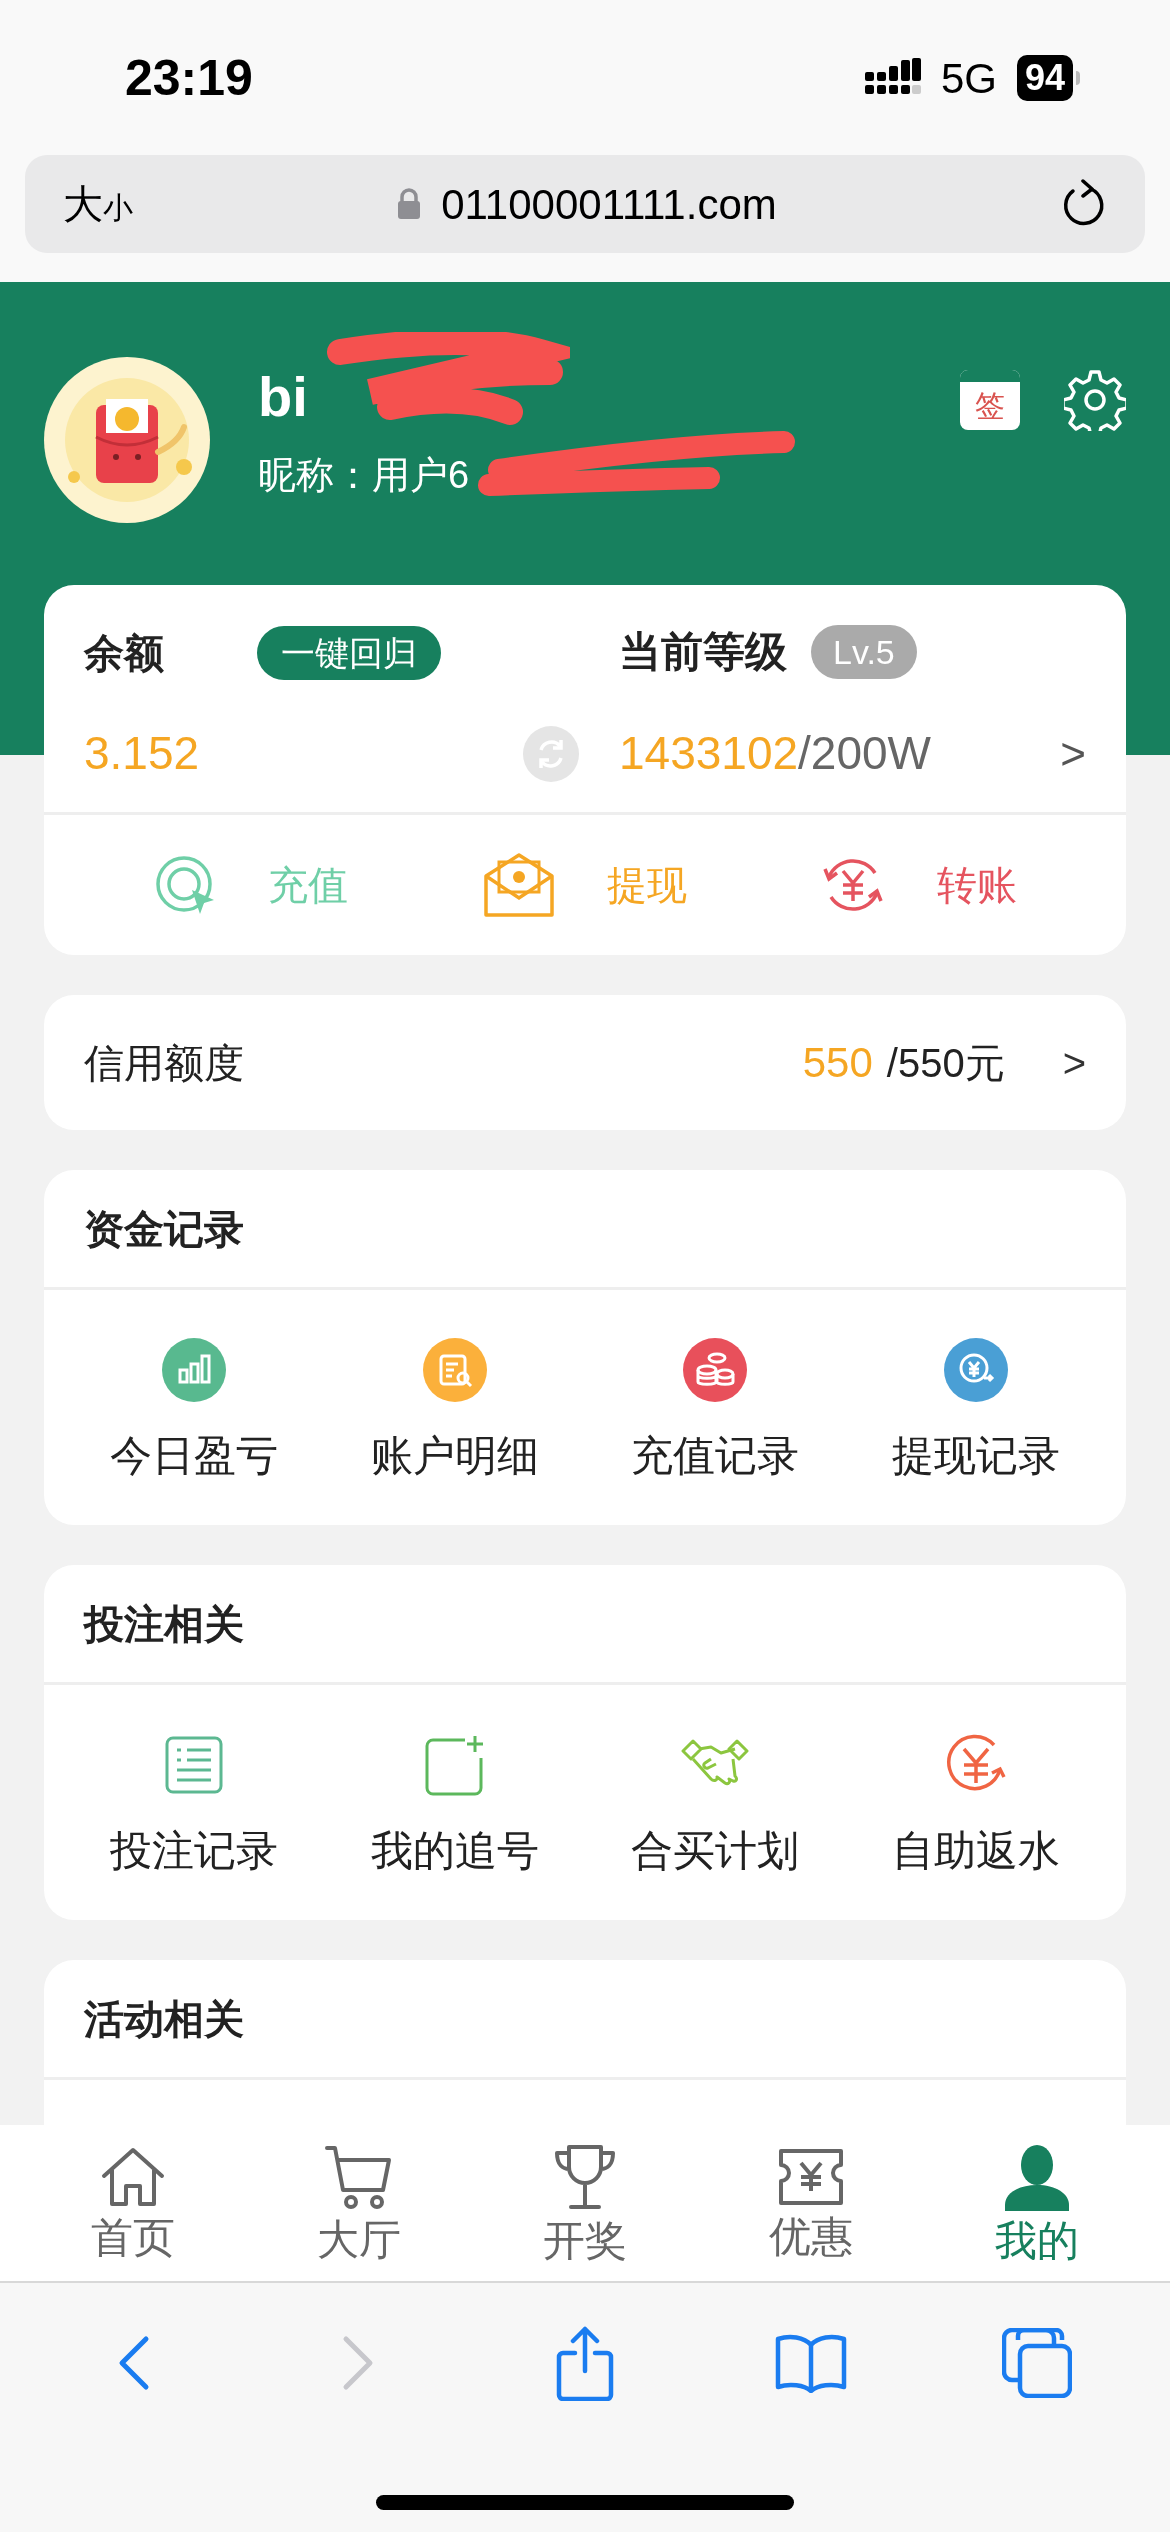  I want to click on nickname-text: 昵称：用户6, so click(364, 475).